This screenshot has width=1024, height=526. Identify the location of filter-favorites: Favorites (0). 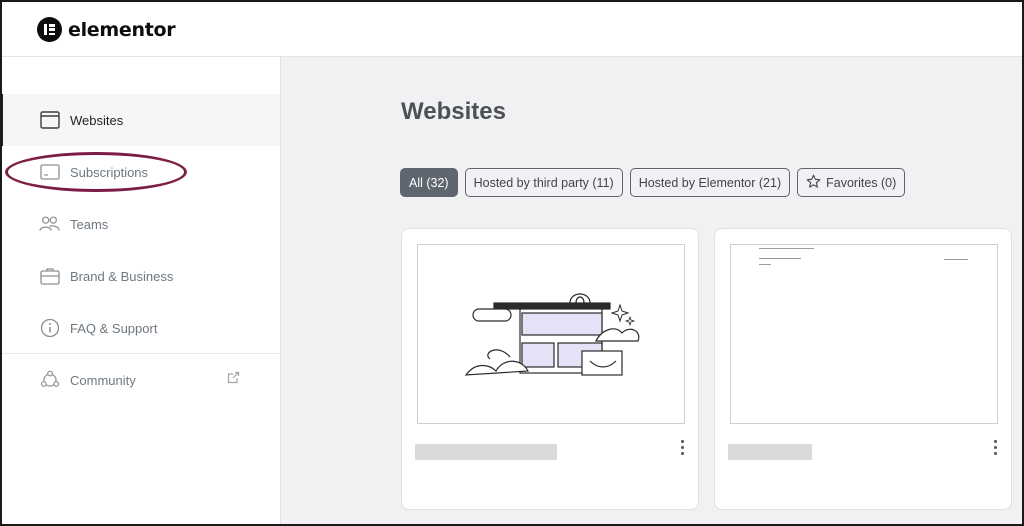
(851, 182).